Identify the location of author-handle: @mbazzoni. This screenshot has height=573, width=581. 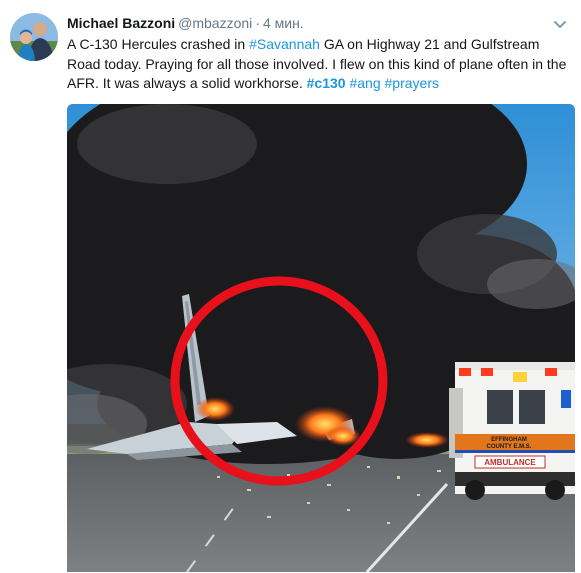
(215, 23).